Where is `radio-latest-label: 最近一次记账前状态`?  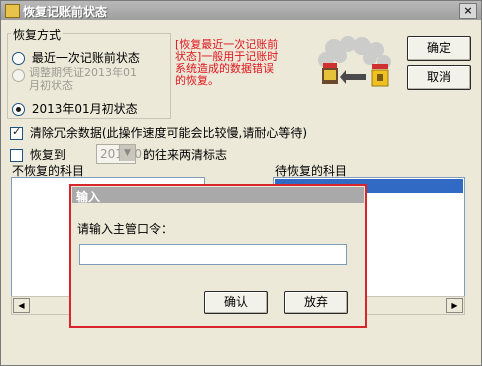
radio-latest-label: 最近一次记账前状态 is located at coordinates (85, 58).